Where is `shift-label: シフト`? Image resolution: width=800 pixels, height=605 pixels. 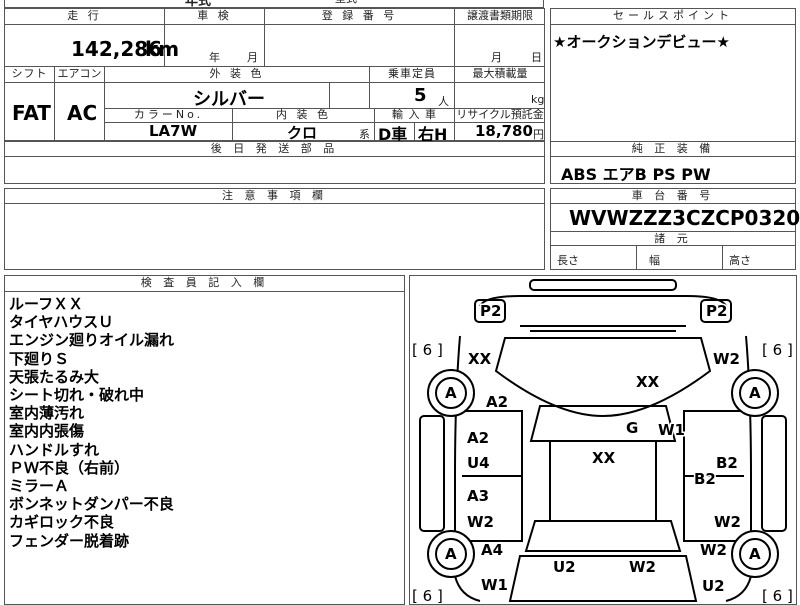
shift-label: シフト is located at coordinates (30, 75).